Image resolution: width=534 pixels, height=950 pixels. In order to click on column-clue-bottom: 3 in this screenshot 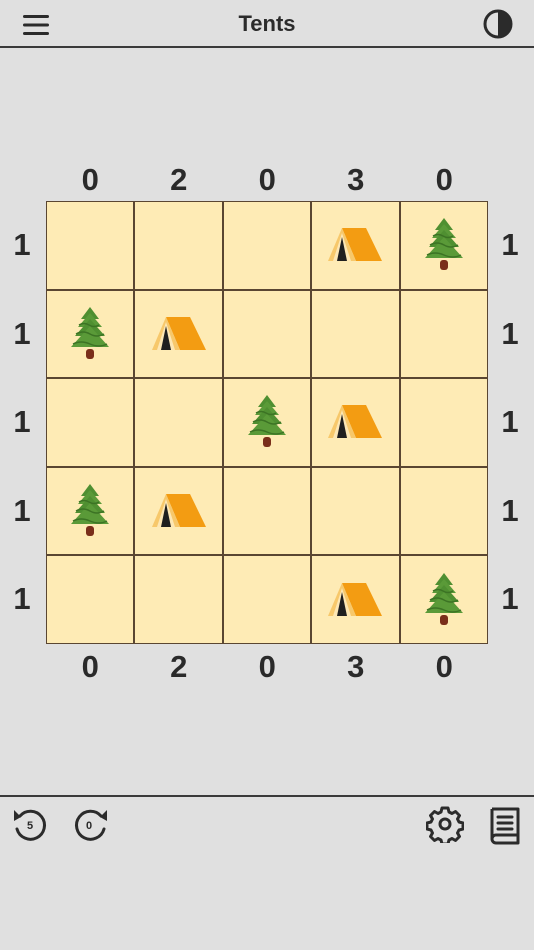, I will do `click(356, 666)`.